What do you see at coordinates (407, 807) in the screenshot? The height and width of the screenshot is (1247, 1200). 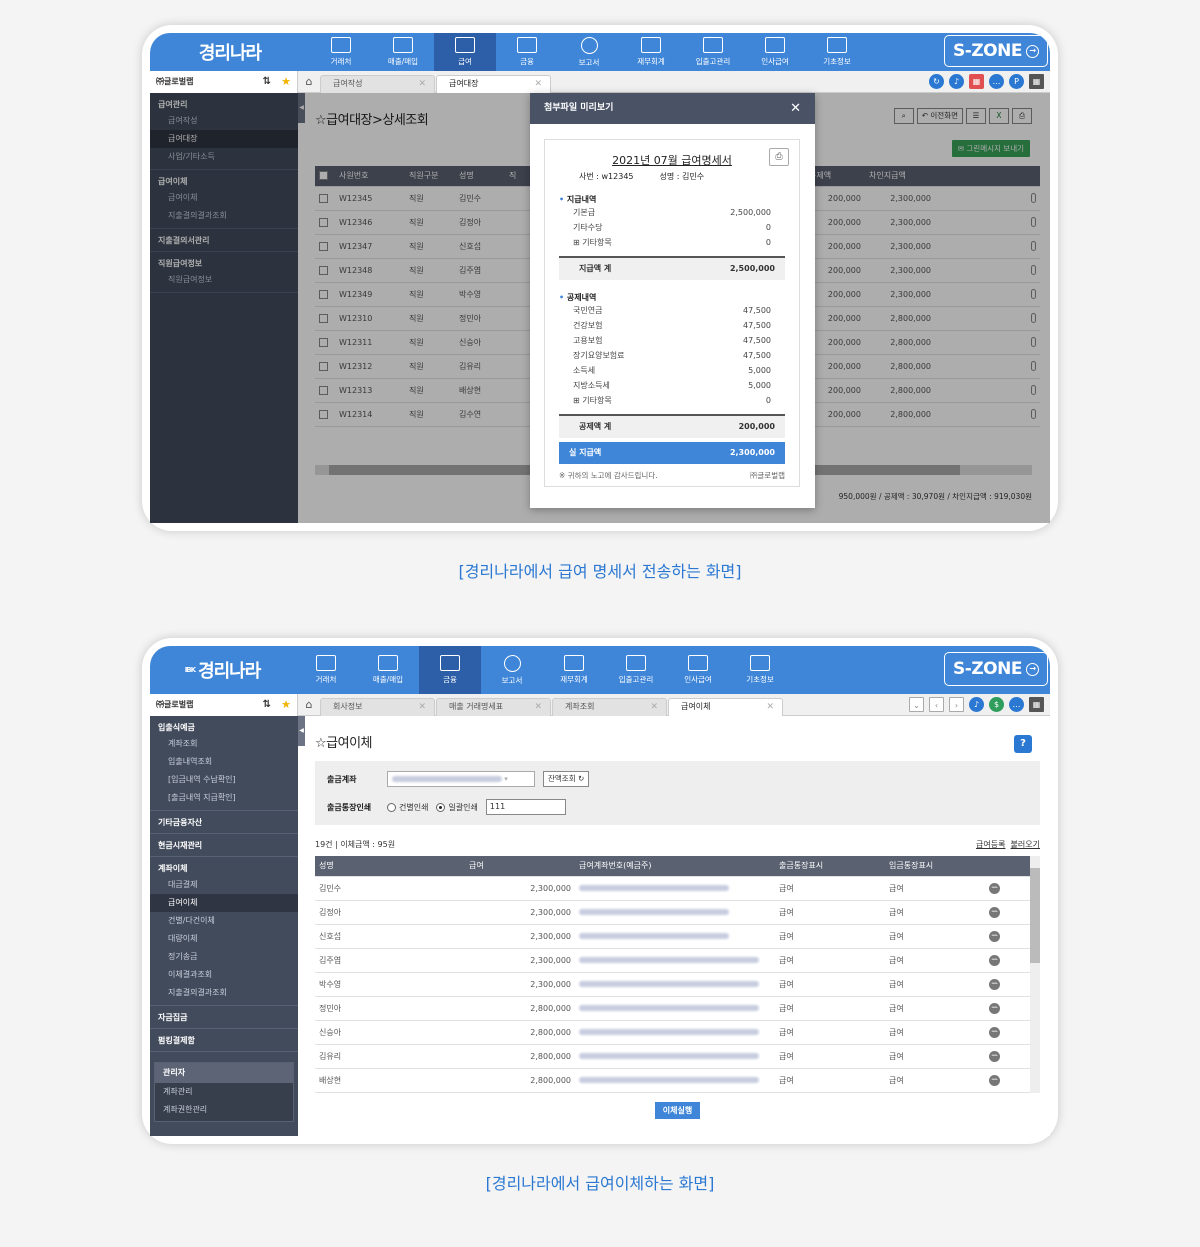 I see `radio-each: 건별인쇄` at bounding box center [407, 807].